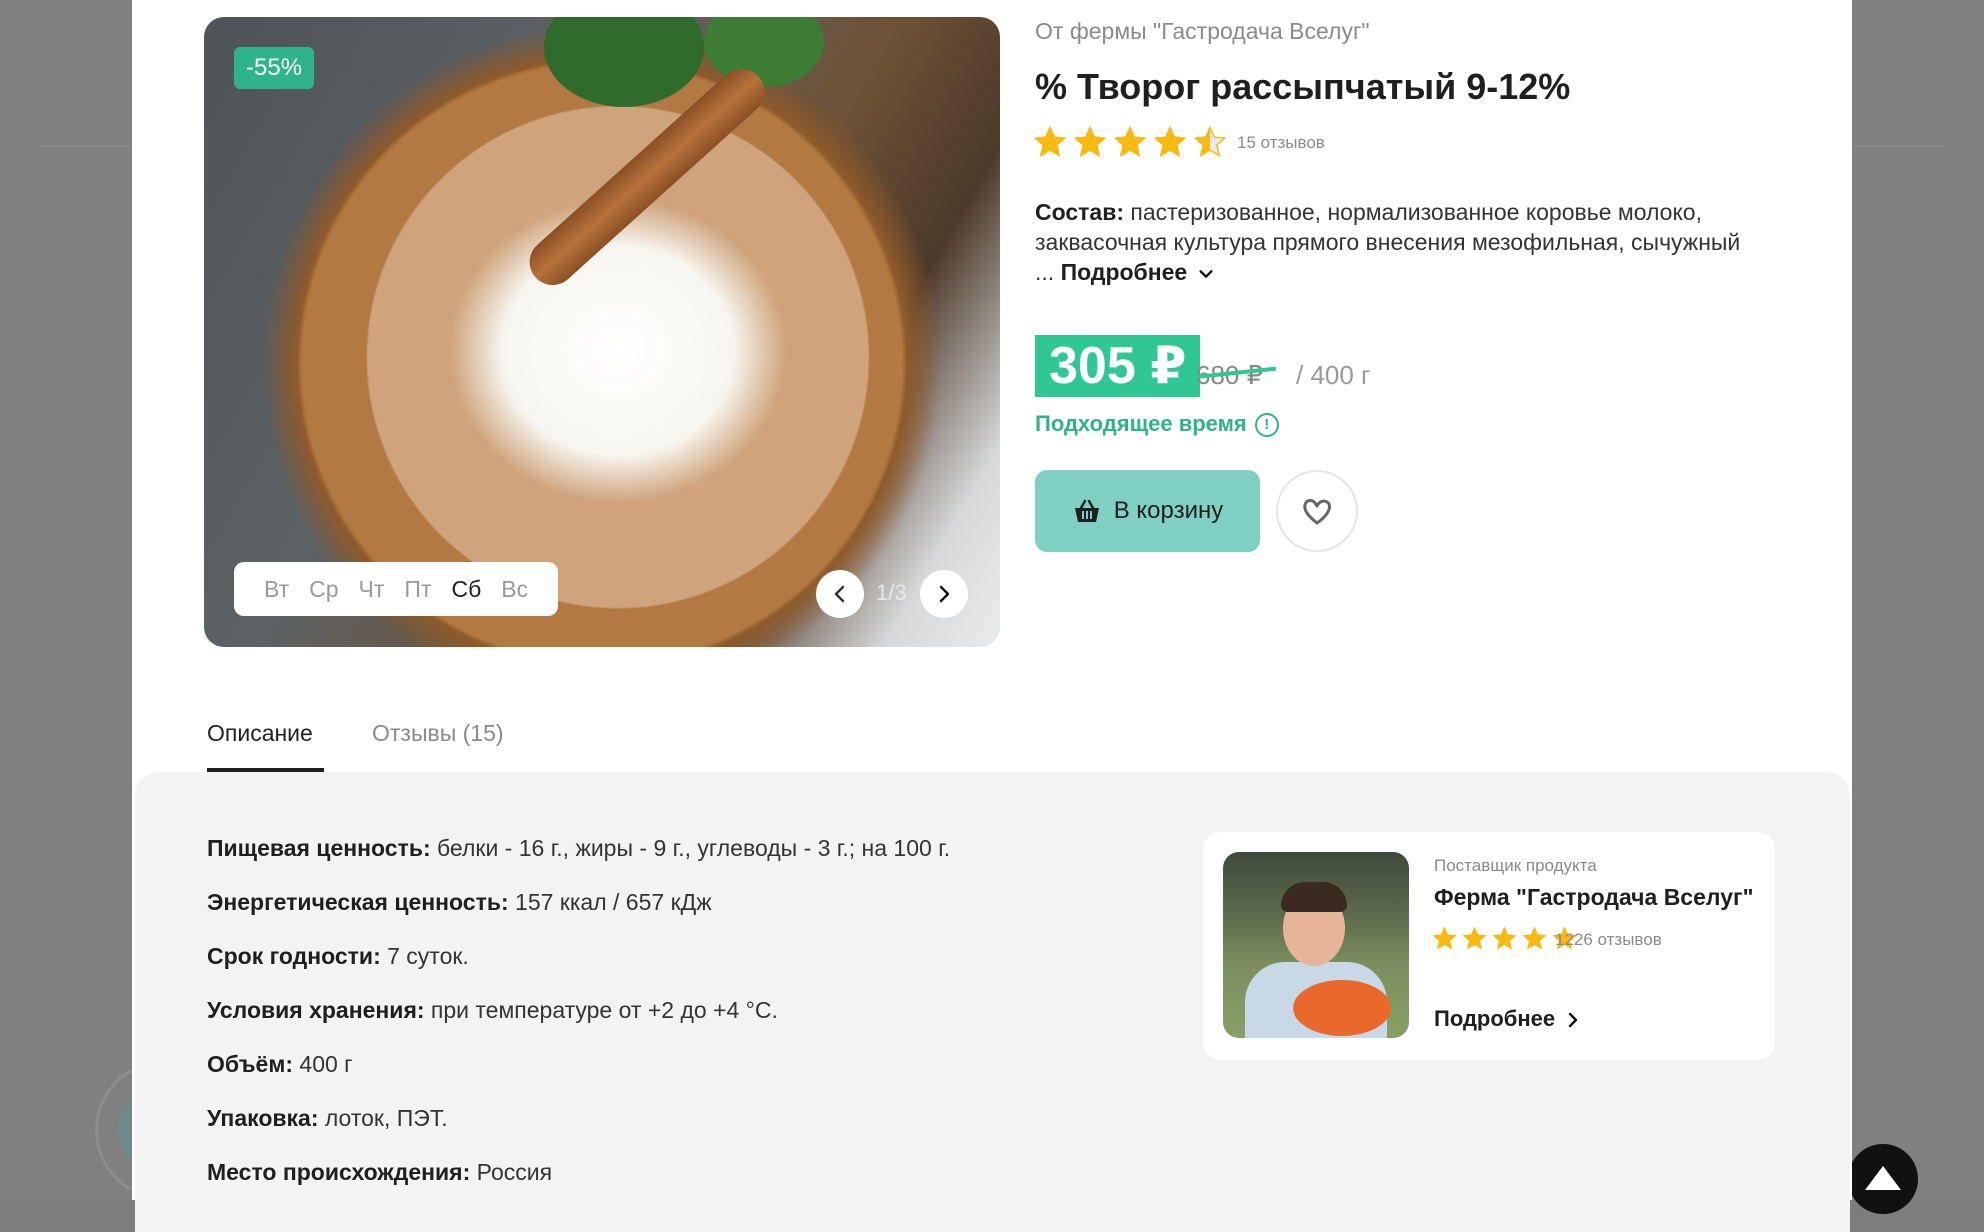 The width and height of the screenshot is (1984, 1232). I want to click on spec-value: лоток, ПЭТ., so click(382, 1118).